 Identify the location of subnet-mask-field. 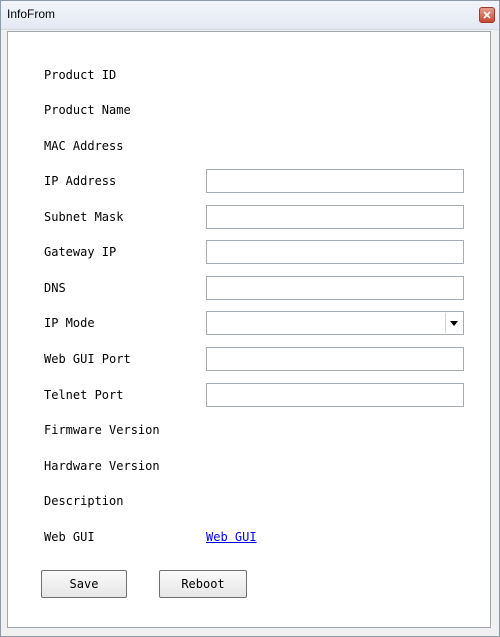
(335, 217).